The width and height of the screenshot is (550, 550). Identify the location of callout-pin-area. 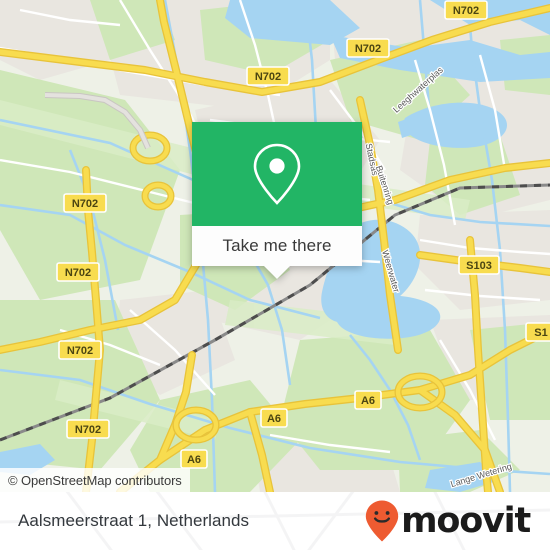
(277, 174).